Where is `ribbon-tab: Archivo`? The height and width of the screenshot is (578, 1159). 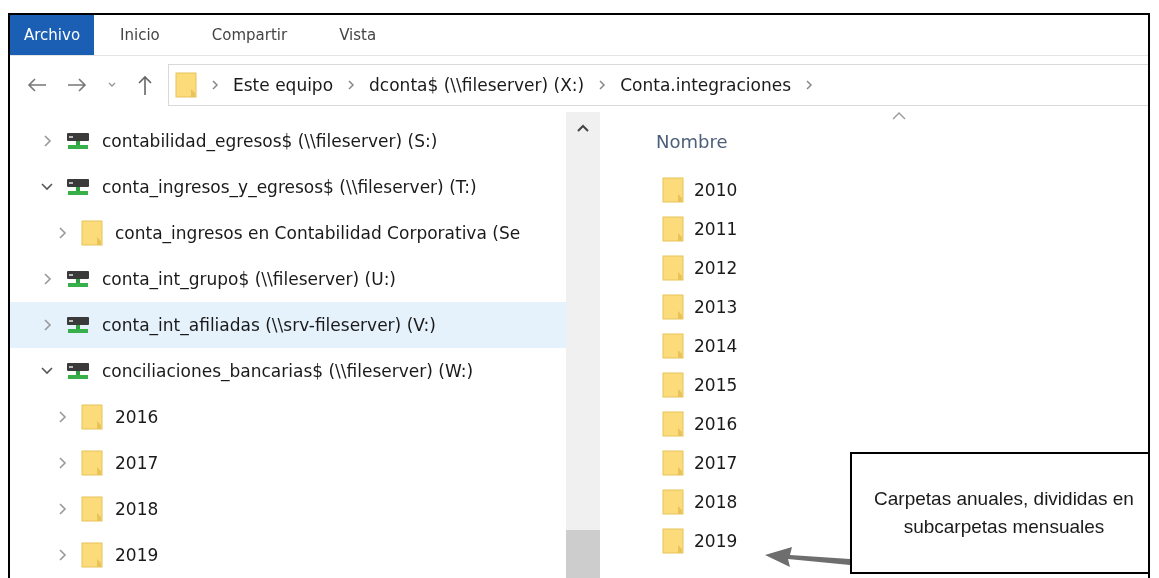
ribbon-tab: Archivo is located at coordinates (52, 35).